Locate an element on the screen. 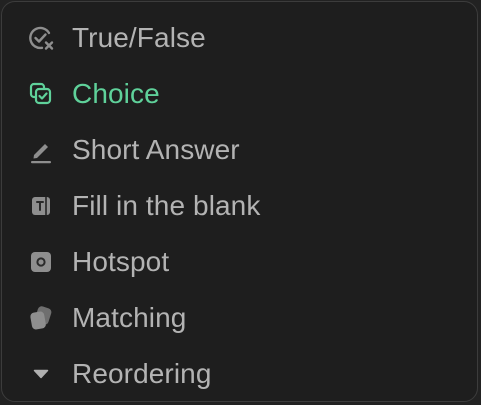 Image resolution: width=481 pixels, height=405 pixels. check-circle-x-icon is located at coordinates (41, 38).